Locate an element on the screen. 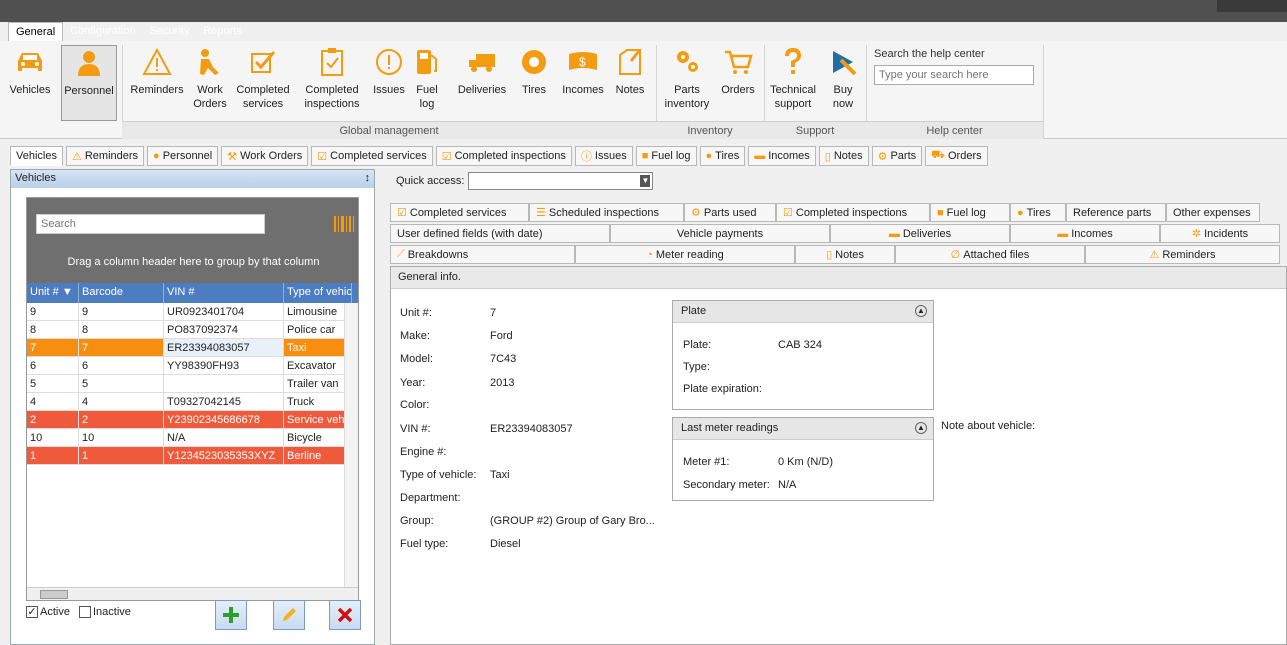  doc-tab-work-orders: ⚒ Work Orders is located at coordinates (265, 156).